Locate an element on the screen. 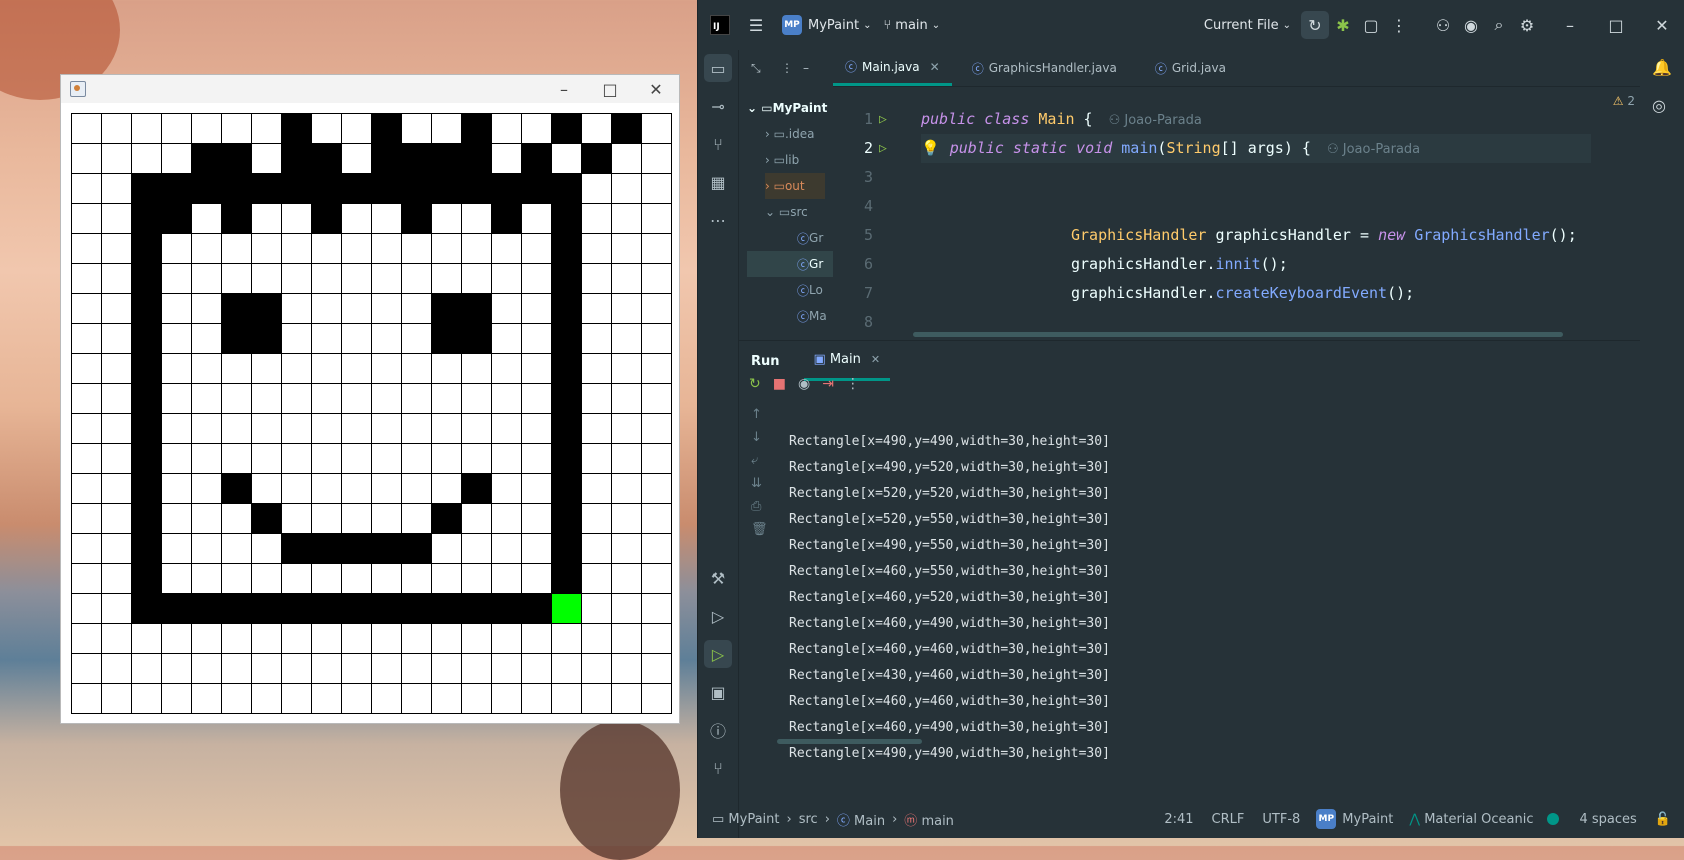  main-menu-icon: ☰ is located at coordinates (756, 25).